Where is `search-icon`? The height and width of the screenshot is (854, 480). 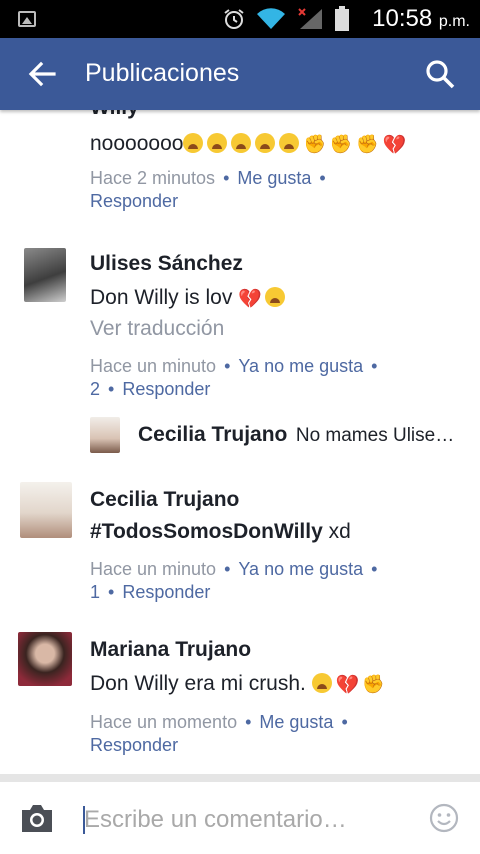 search-icon is located at coordinates (440, 74).